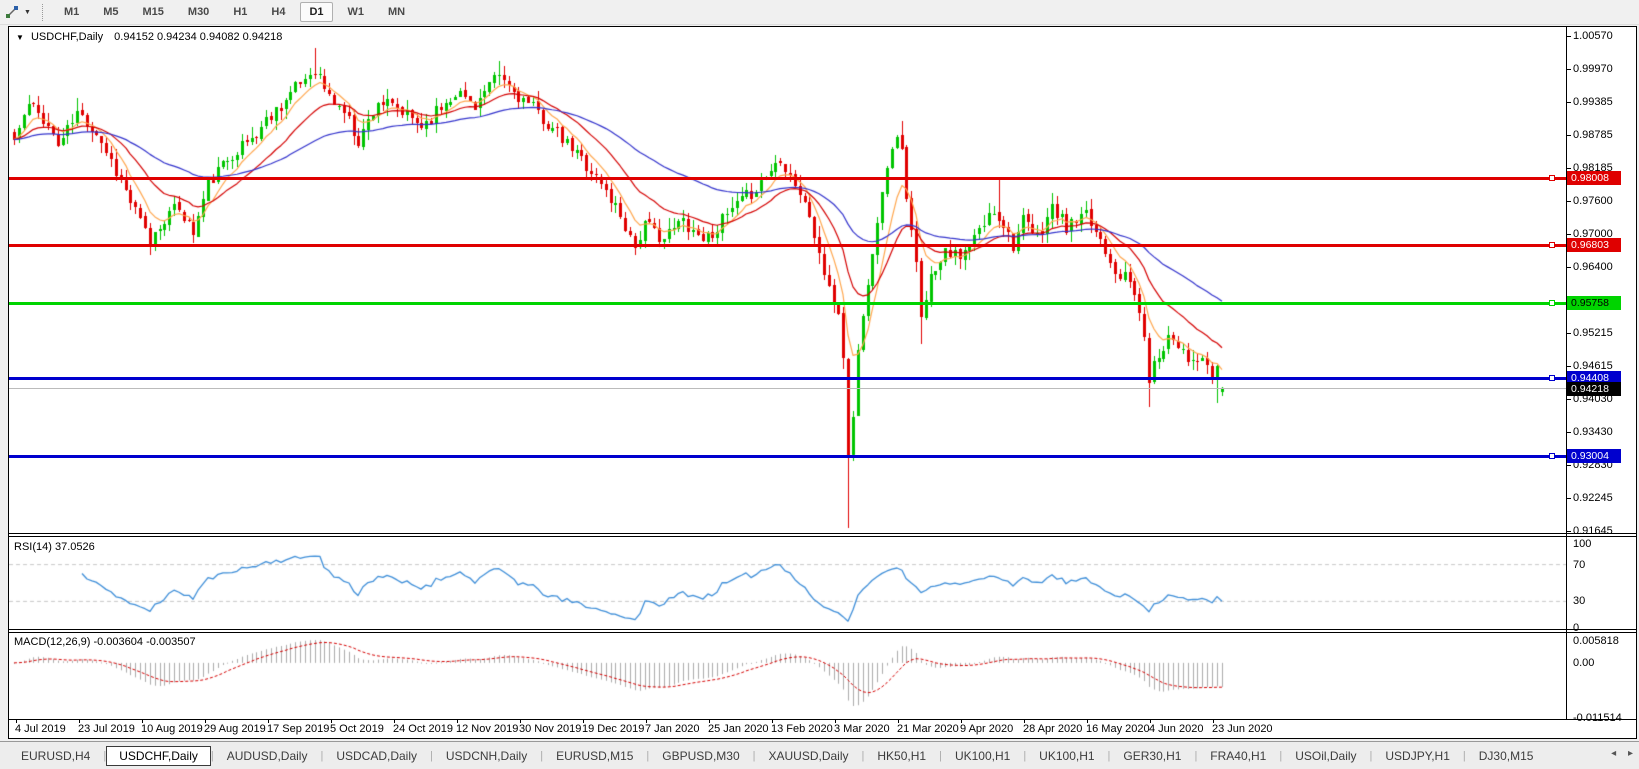  Describe the element at coordinates (487, 729) in the screenshot. I see `date-tick-label: 12 Nov 2019` at that location.